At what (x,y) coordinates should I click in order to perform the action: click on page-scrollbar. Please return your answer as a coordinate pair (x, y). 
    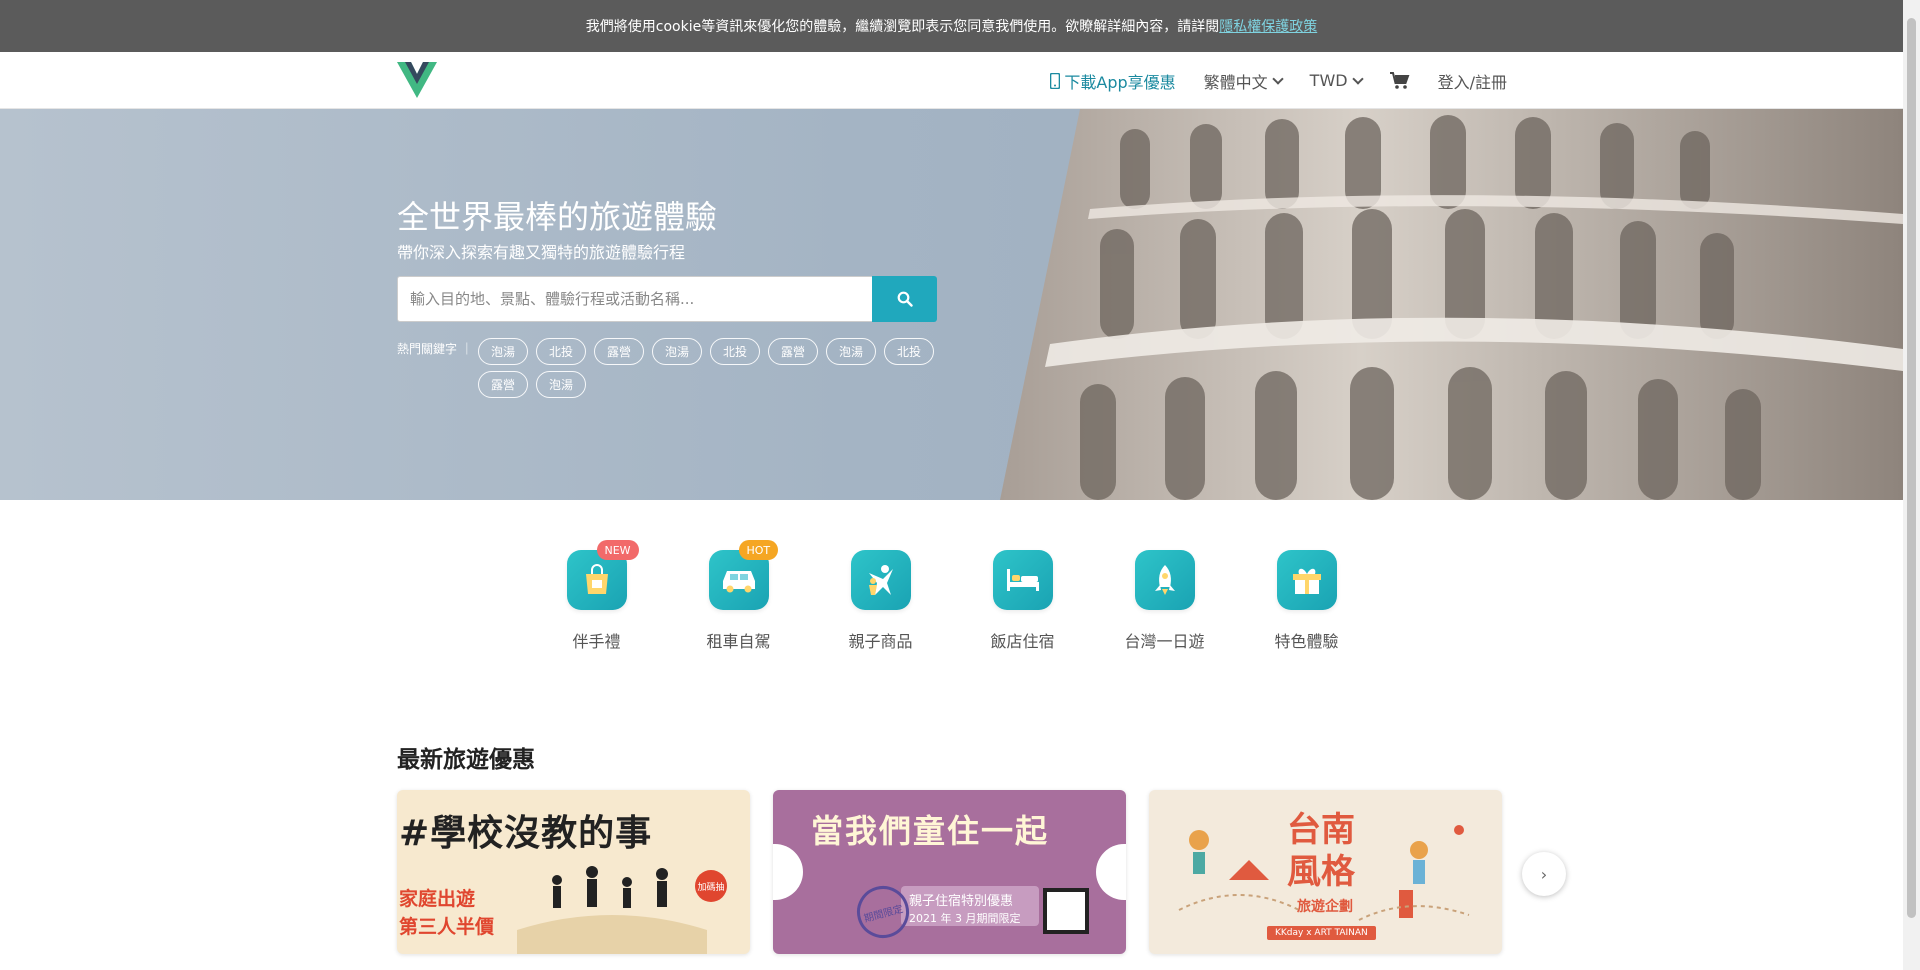
    Looking at the image, I should click on (1911, 485).